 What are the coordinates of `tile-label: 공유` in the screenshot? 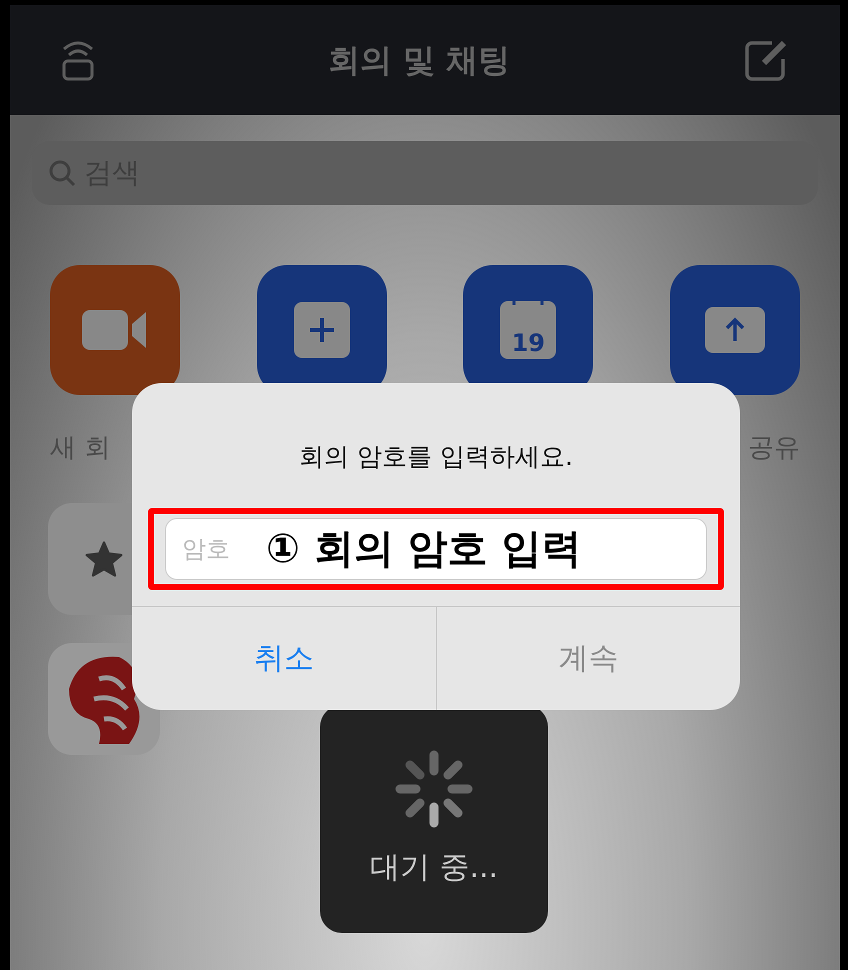 It's located at (774, 447).